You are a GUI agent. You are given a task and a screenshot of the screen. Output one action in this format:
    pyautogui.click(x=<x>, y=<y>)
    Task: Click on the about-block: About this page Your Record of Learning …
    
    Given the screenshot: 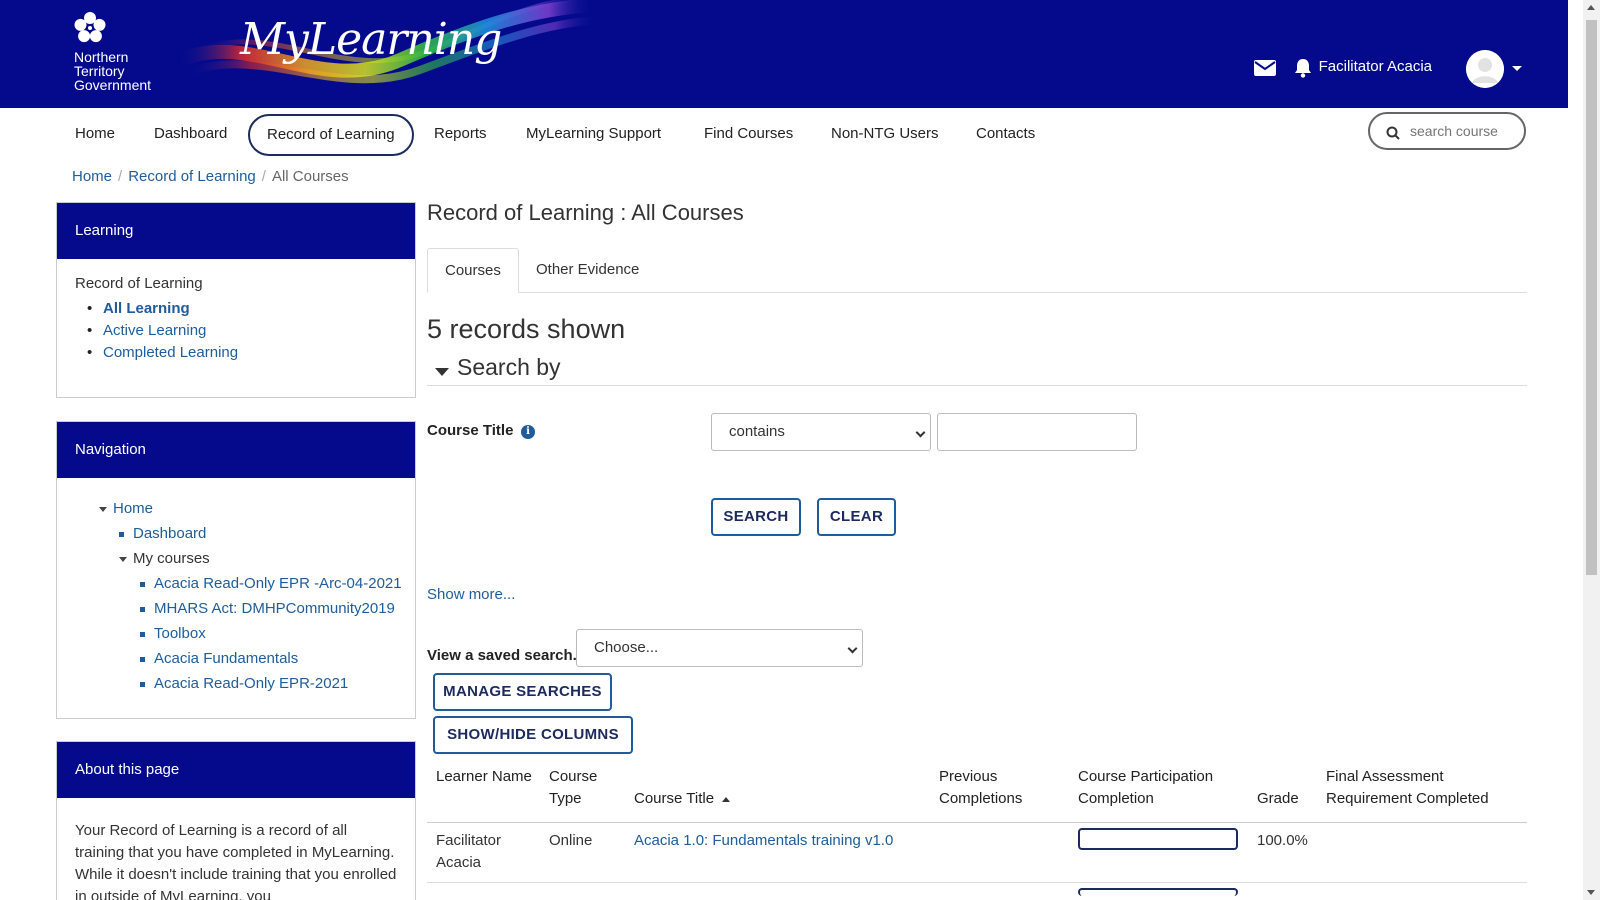 What is the action you would take?
    pyautogui.click(x=236, y=820)
    